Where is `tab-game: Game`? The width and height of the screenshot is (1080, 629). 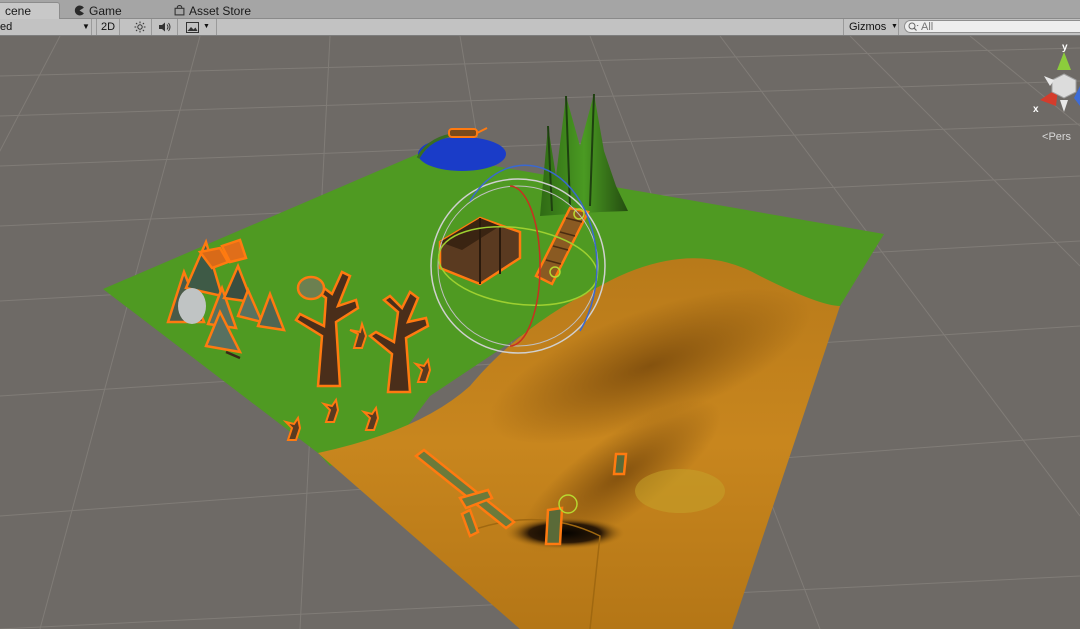
tab-game: Game is located at coordinates (98, 10).